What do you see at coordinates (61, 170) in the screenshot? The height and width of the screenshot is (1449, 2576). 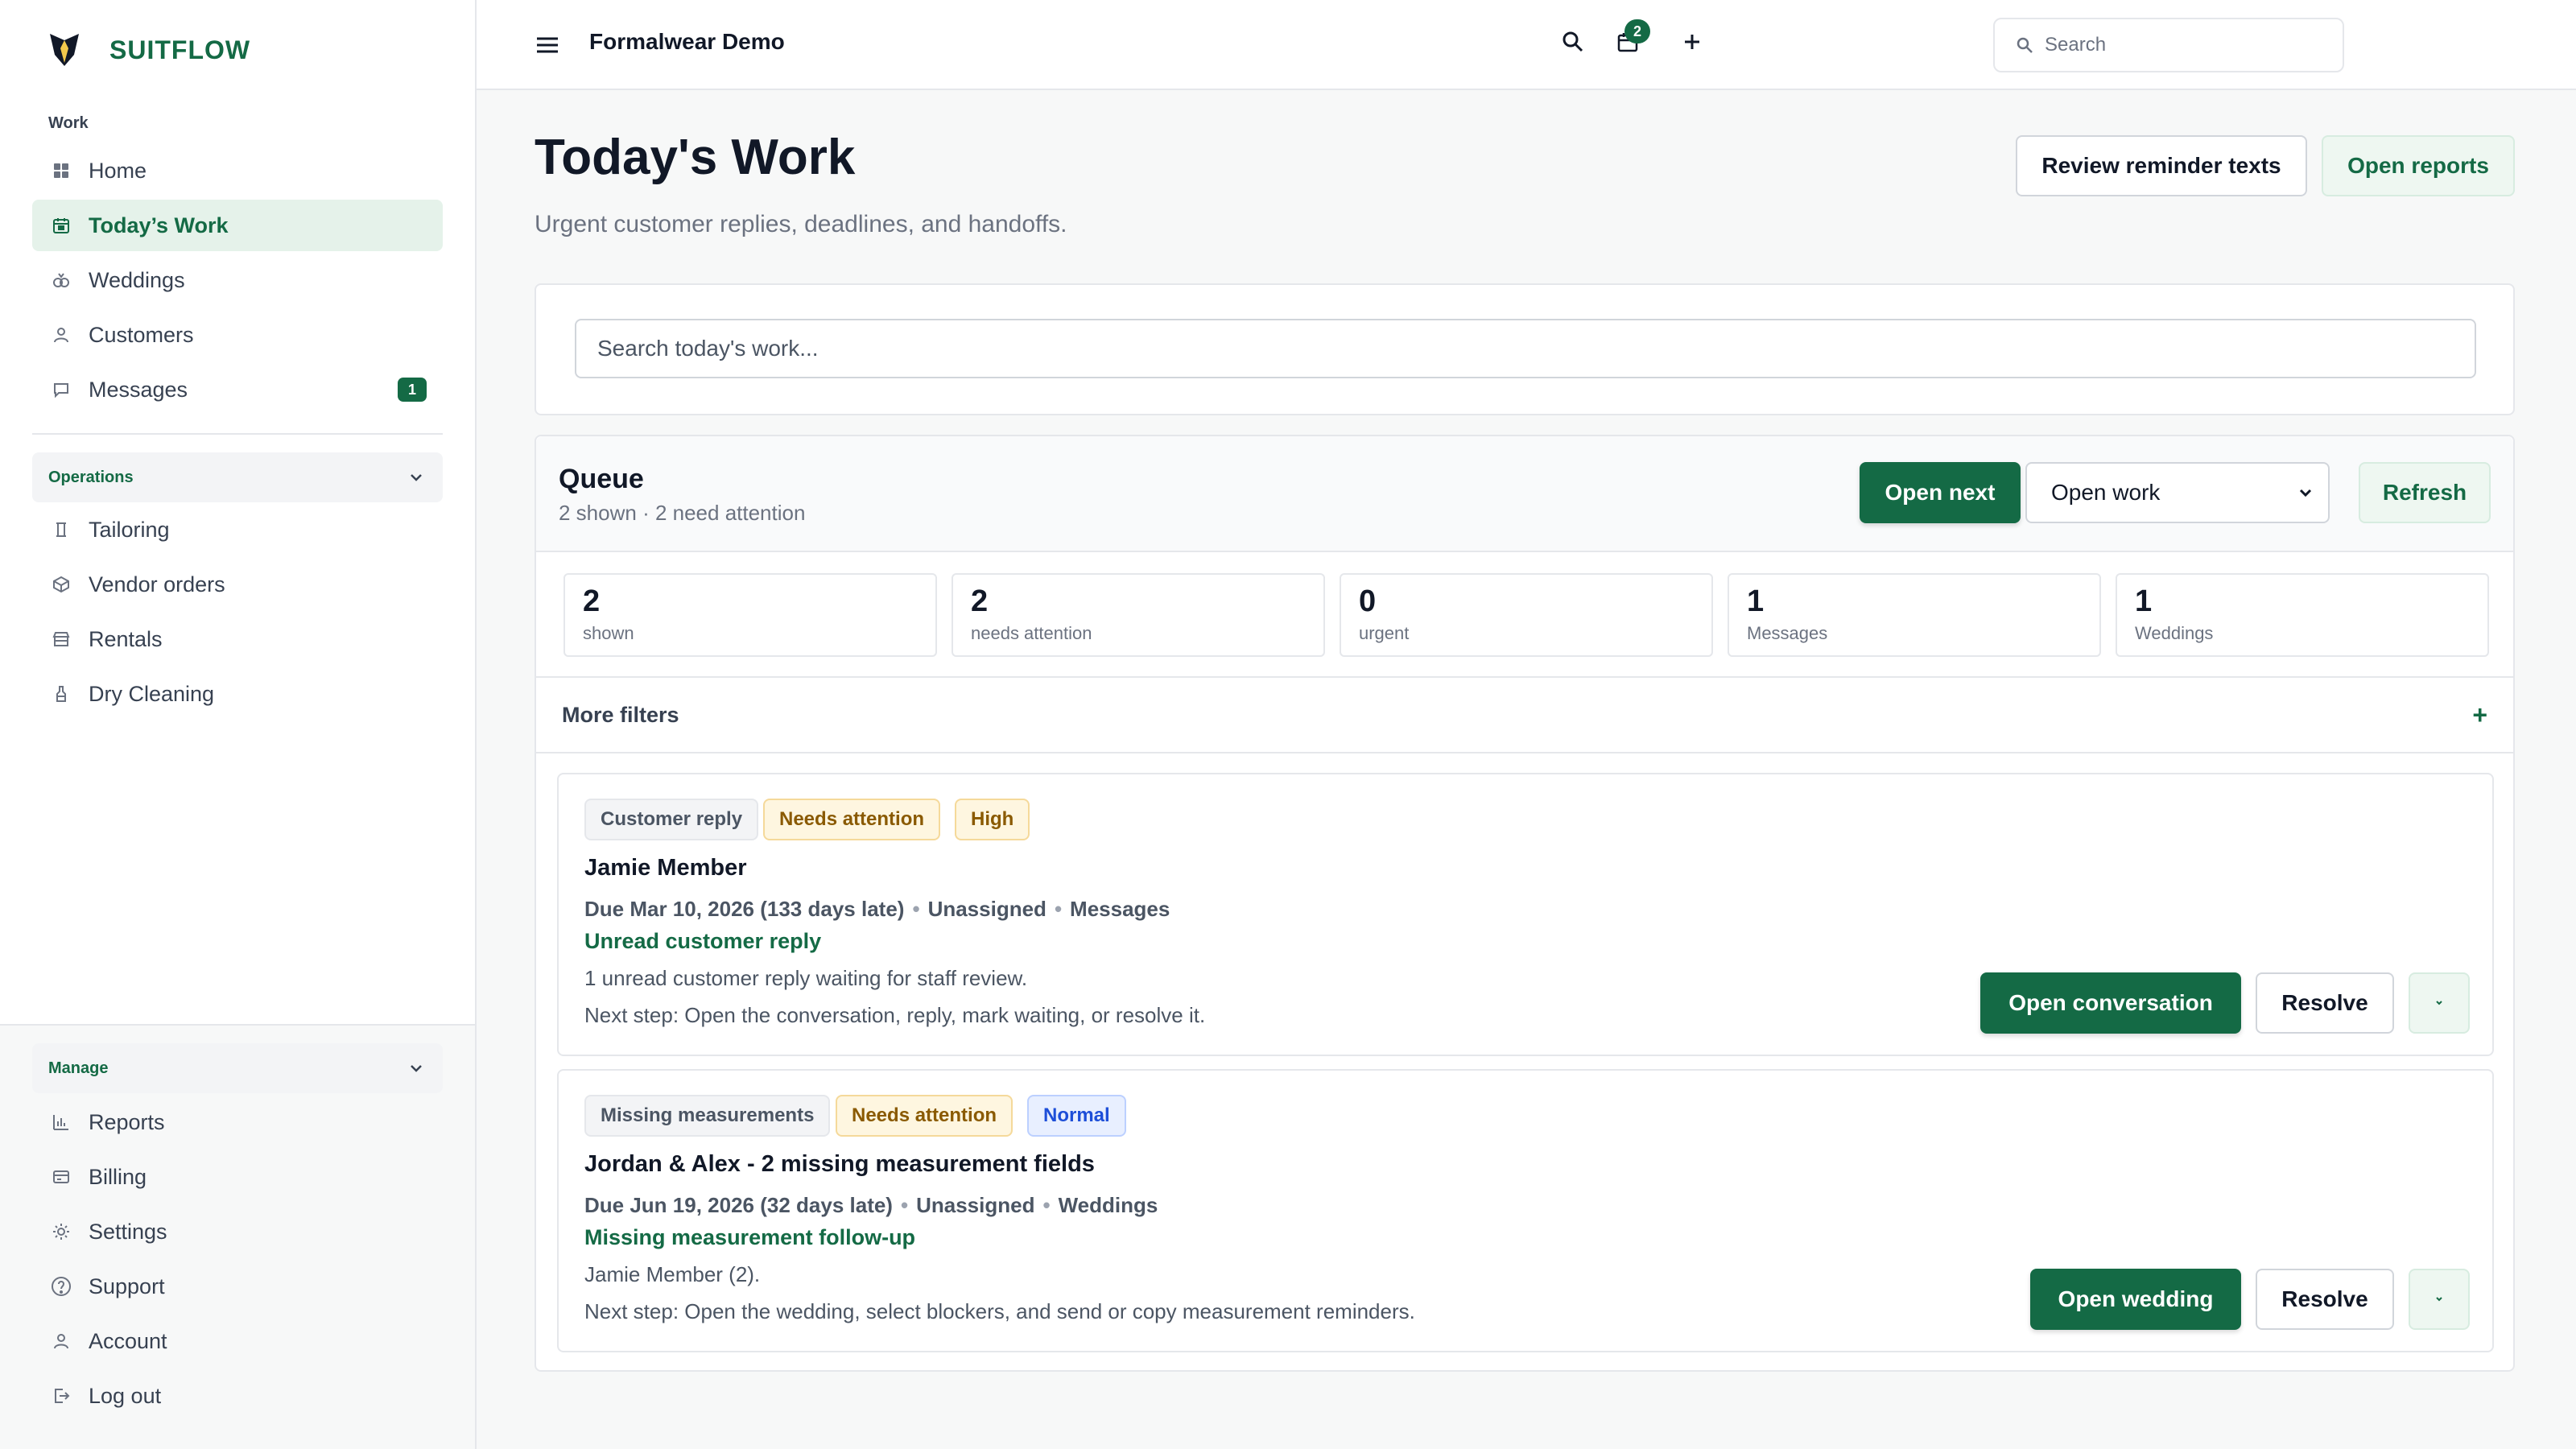 I see `grid-icon` at bounding box center [61, 170].